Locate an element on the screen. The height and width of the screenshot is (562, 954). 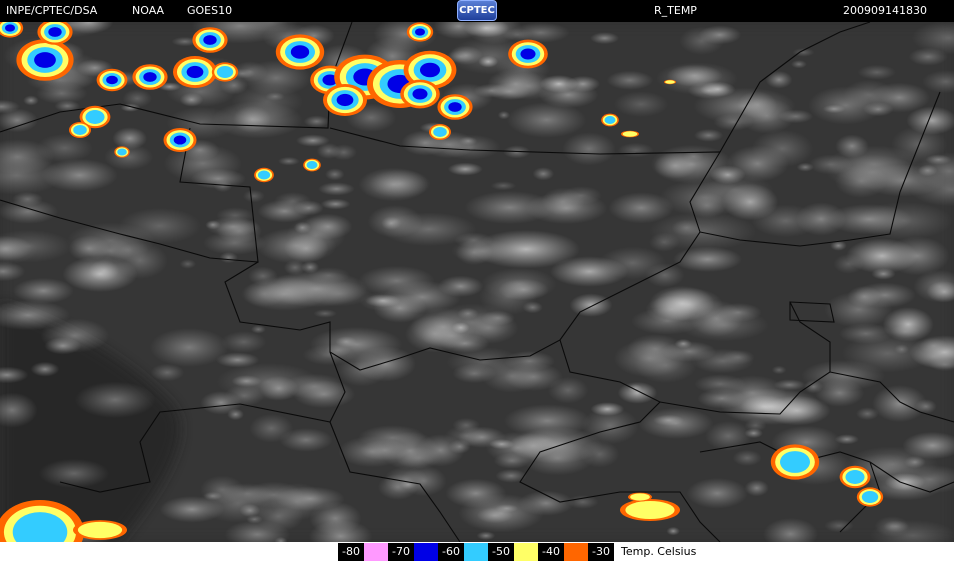
product-label: R_TEMP is located at coordinates (675, 10).